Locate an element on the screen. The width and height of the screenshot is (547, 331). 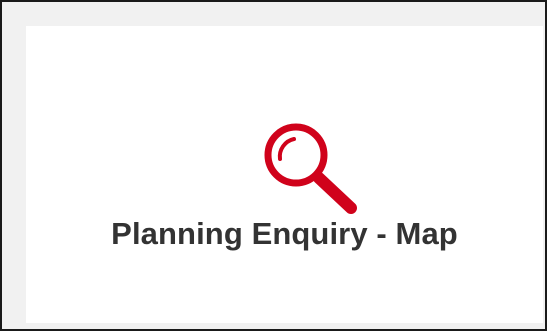
tile-label: Planning Enquiry - Map is located at coordinates (284, 233).